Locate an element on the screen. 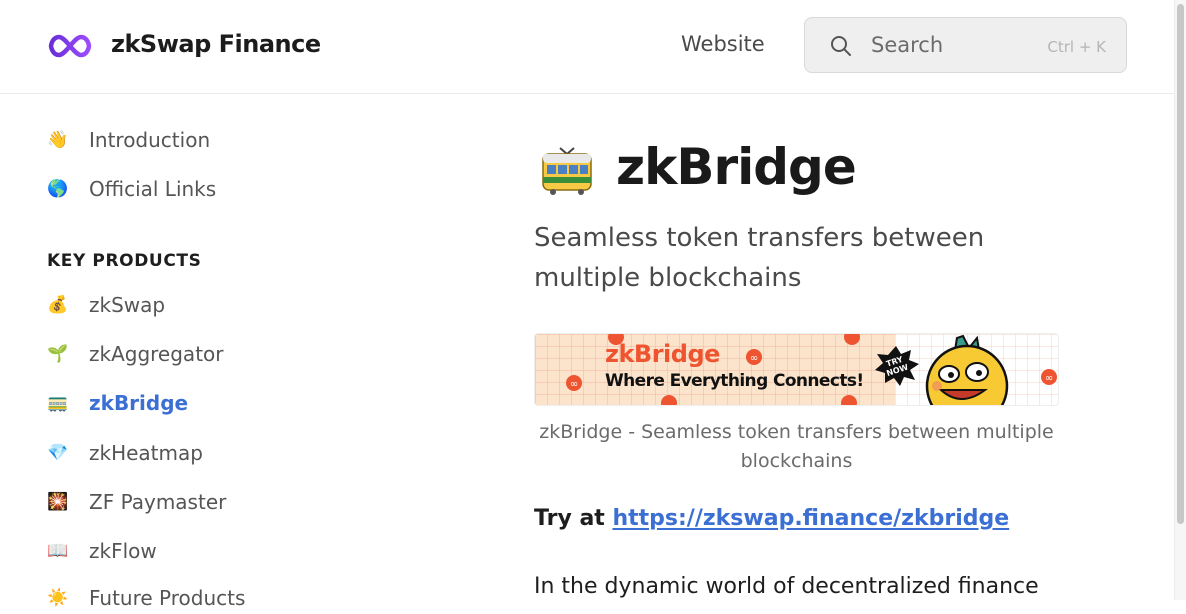  page-scrollbar is located at coordinates (1180, 300).